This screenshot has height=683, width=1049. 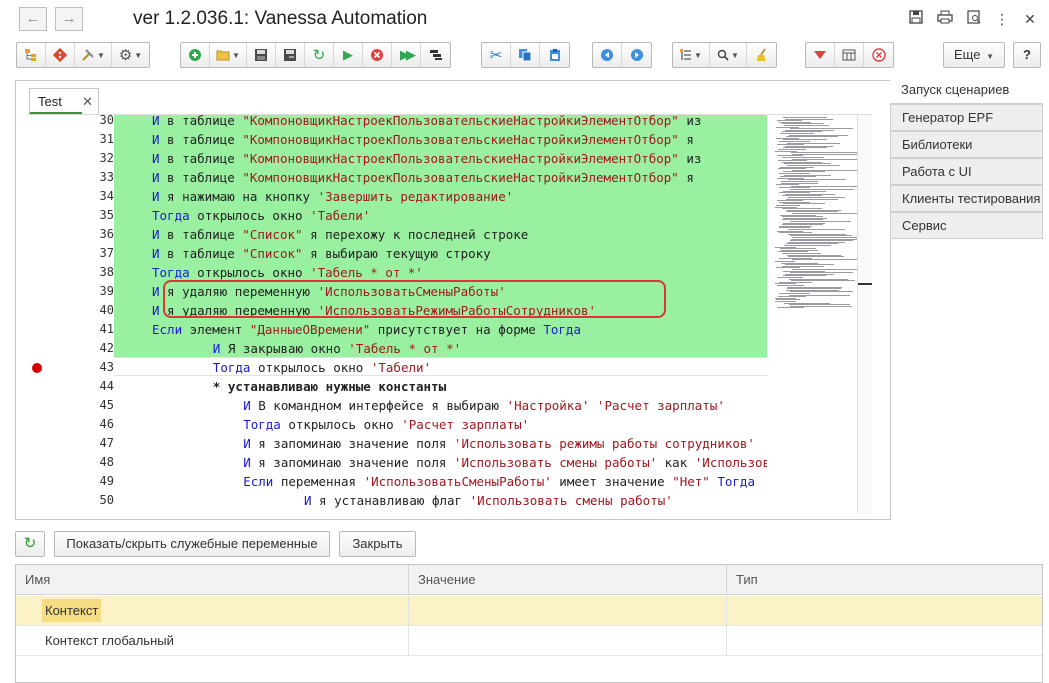 I want to click on line-number: 37, so click(x=71, y=253).